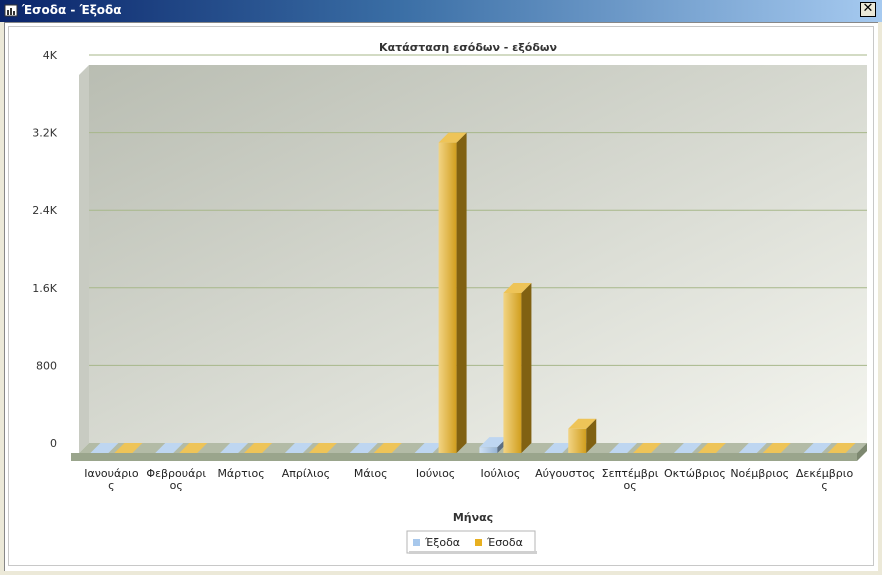 This screenshot has width=882, height=575. What do you see at coordinates (473, 517) in the screenshot?
I see `x-axis-label: Μήνας` at bounding box center [473, 517].